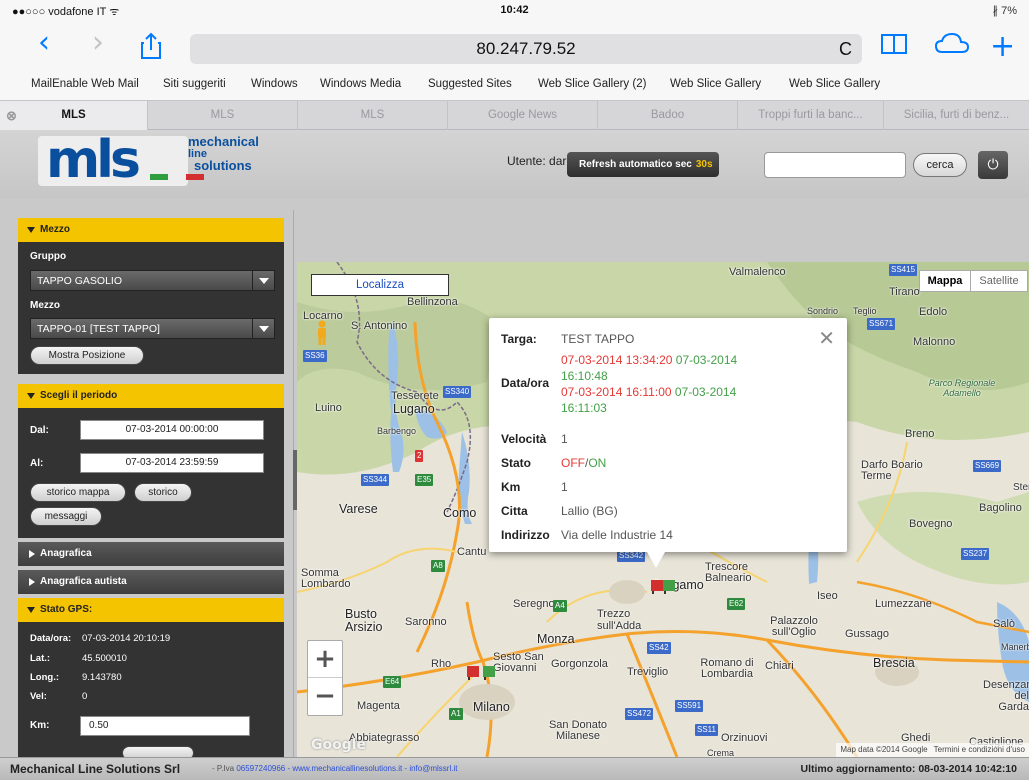 The height and width of the screenshot is (780, 1029). What do you see at coordinates (152, 280) in the screenshot?
I see `group-select: TAPPO GASOLIO` at bounding box center [152, 280].